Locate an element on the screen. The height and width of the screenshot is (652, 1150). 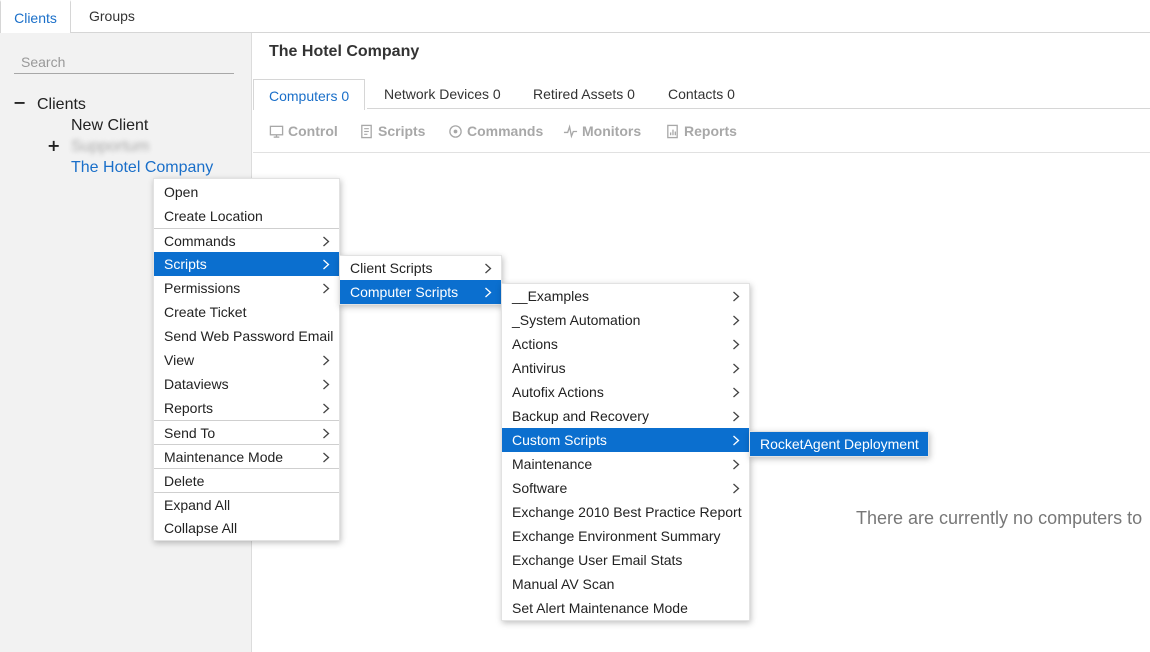
menu-item-permissions: Permissions is located at coordinates (246, 288).